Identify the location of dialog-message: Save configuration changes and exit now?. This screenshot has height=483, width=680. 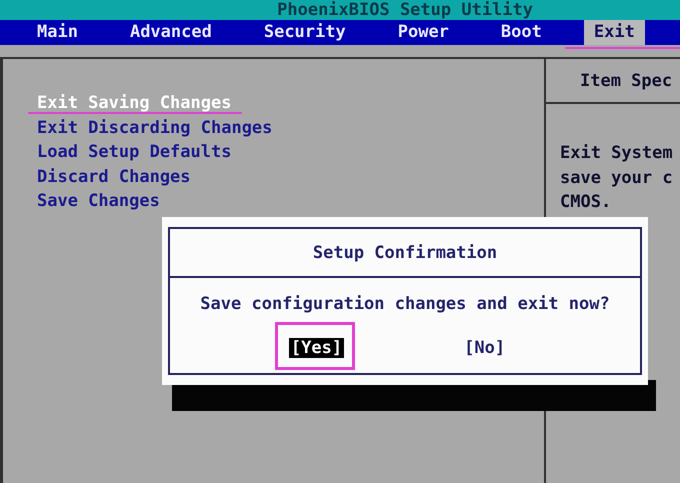
(405, 304).